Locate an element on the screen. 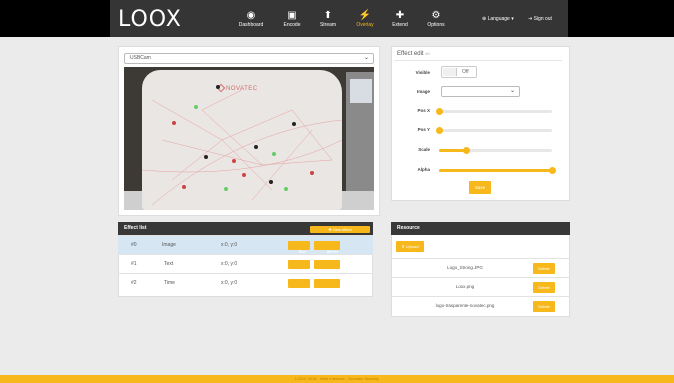 The height and width of the screenshot is (383, 674). nav-stream: ⬆ Stream is located at coordinates (328, 18).